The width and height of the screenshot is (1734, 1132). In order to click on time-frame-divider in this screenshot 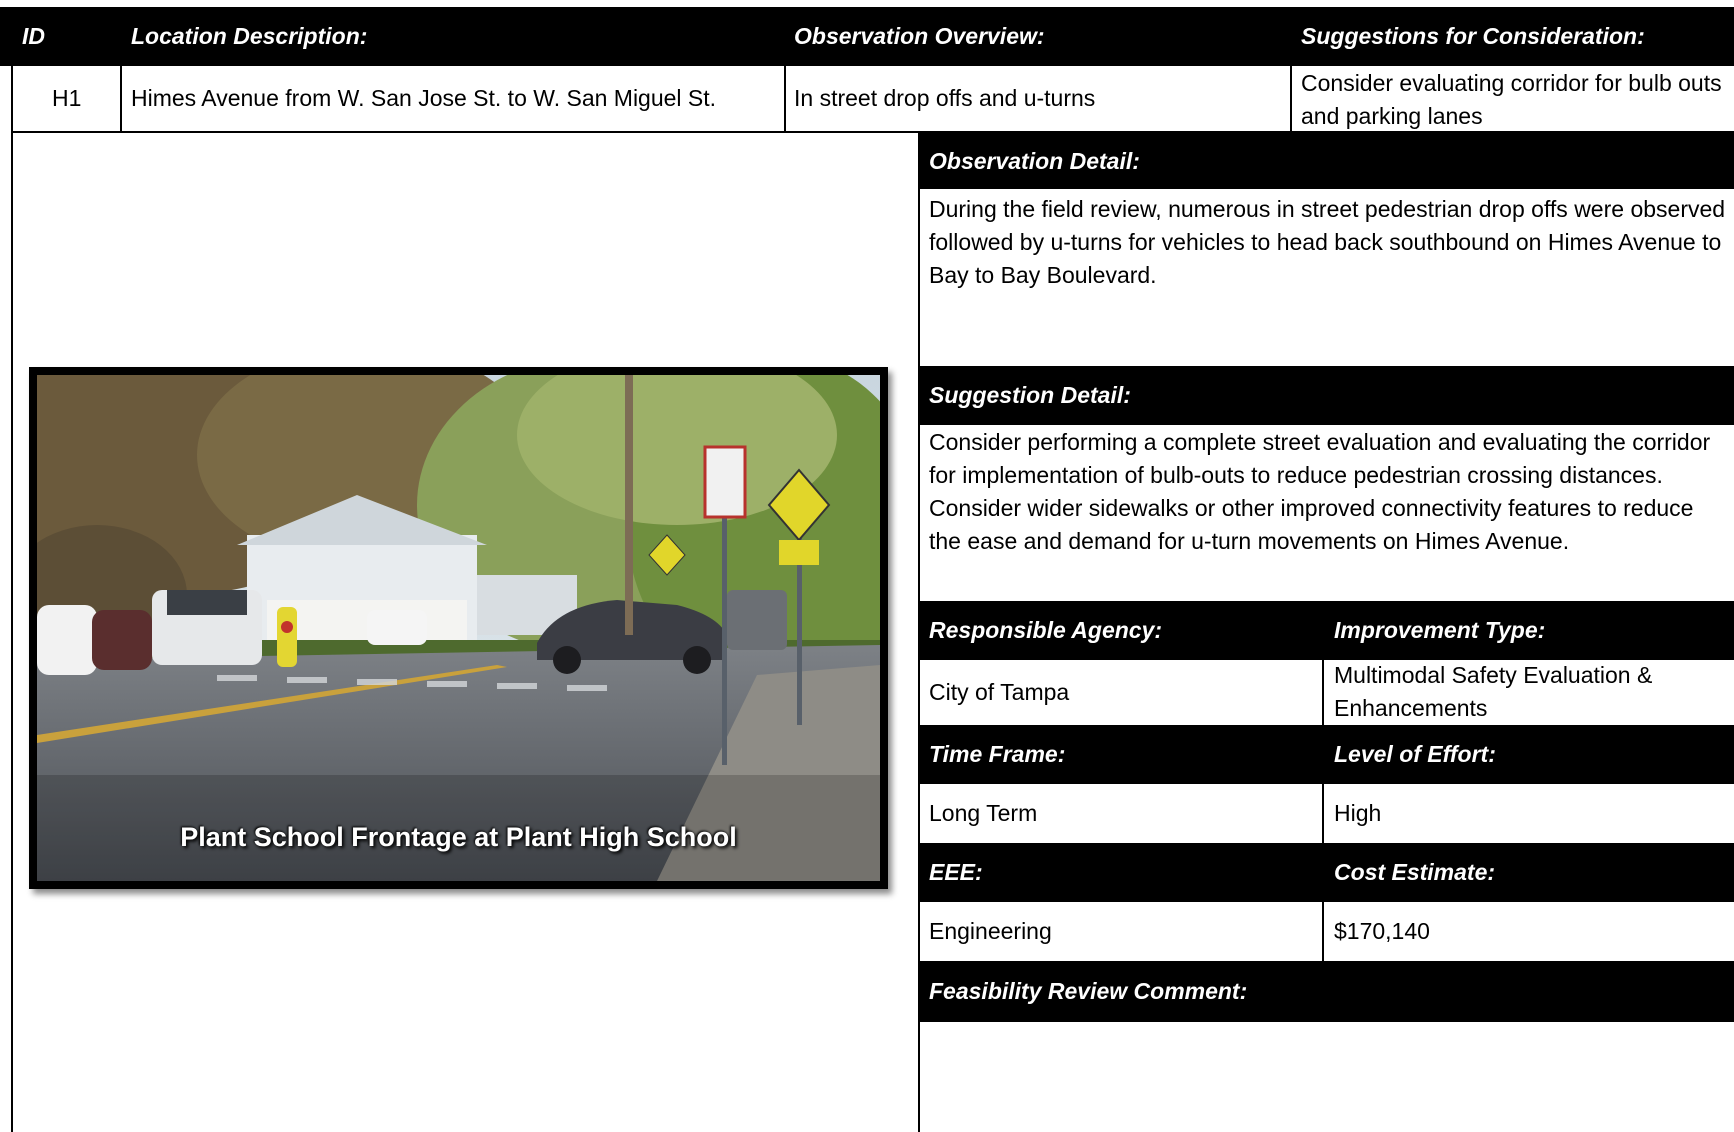, I will do `click(1323, 813)`.